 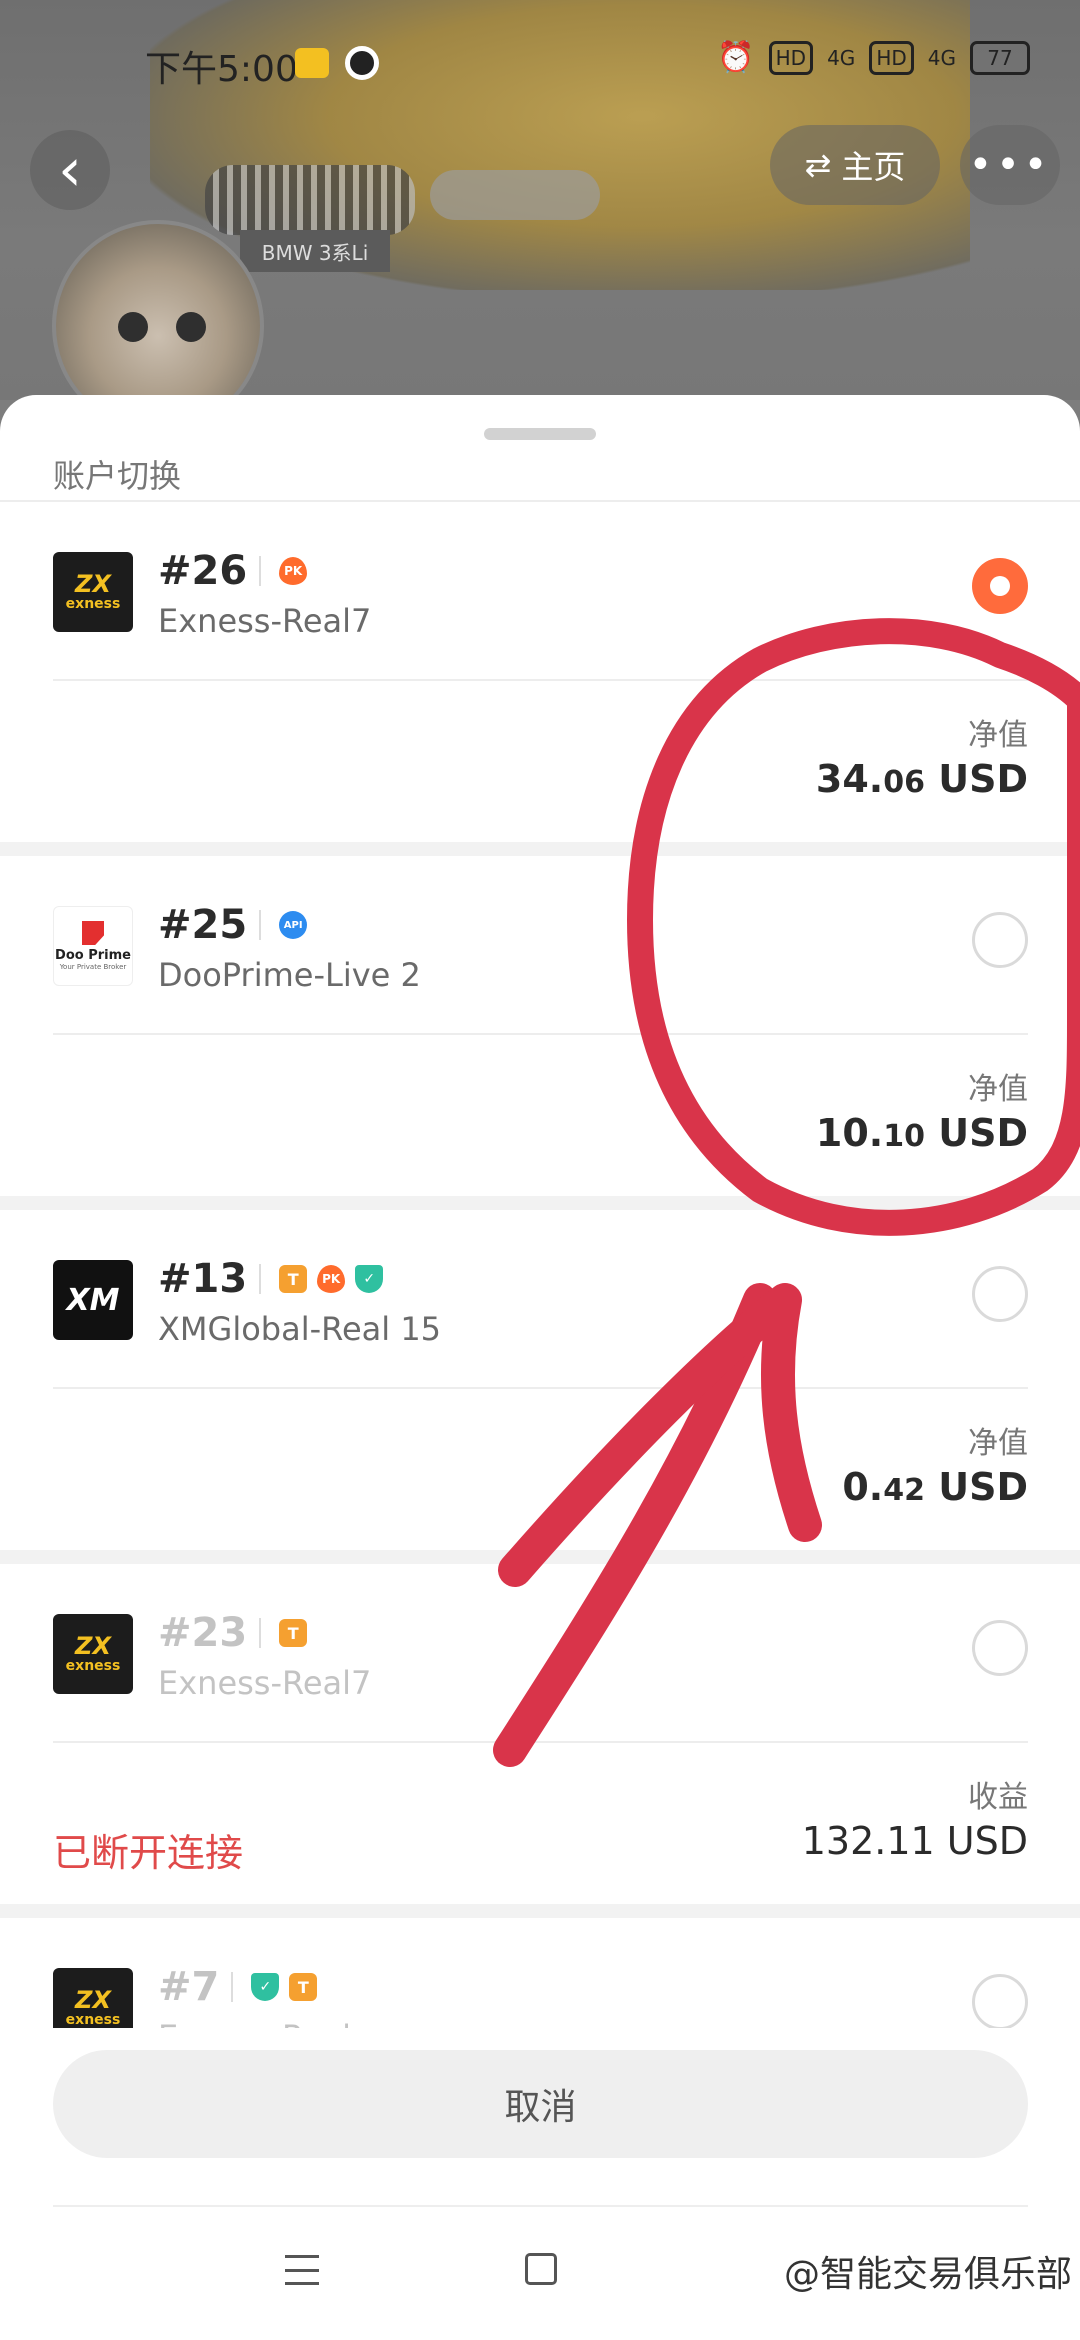 I want to click on more-button: •••, so click(x=1010, y=165).